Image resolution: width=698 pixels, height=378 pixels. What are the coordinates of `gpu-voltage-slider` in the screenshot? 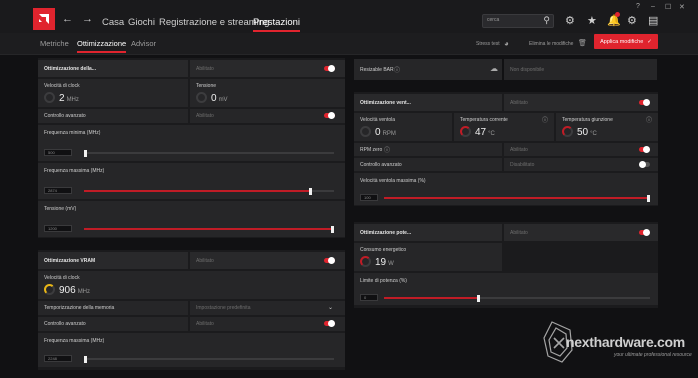 It's located at (209, 229).